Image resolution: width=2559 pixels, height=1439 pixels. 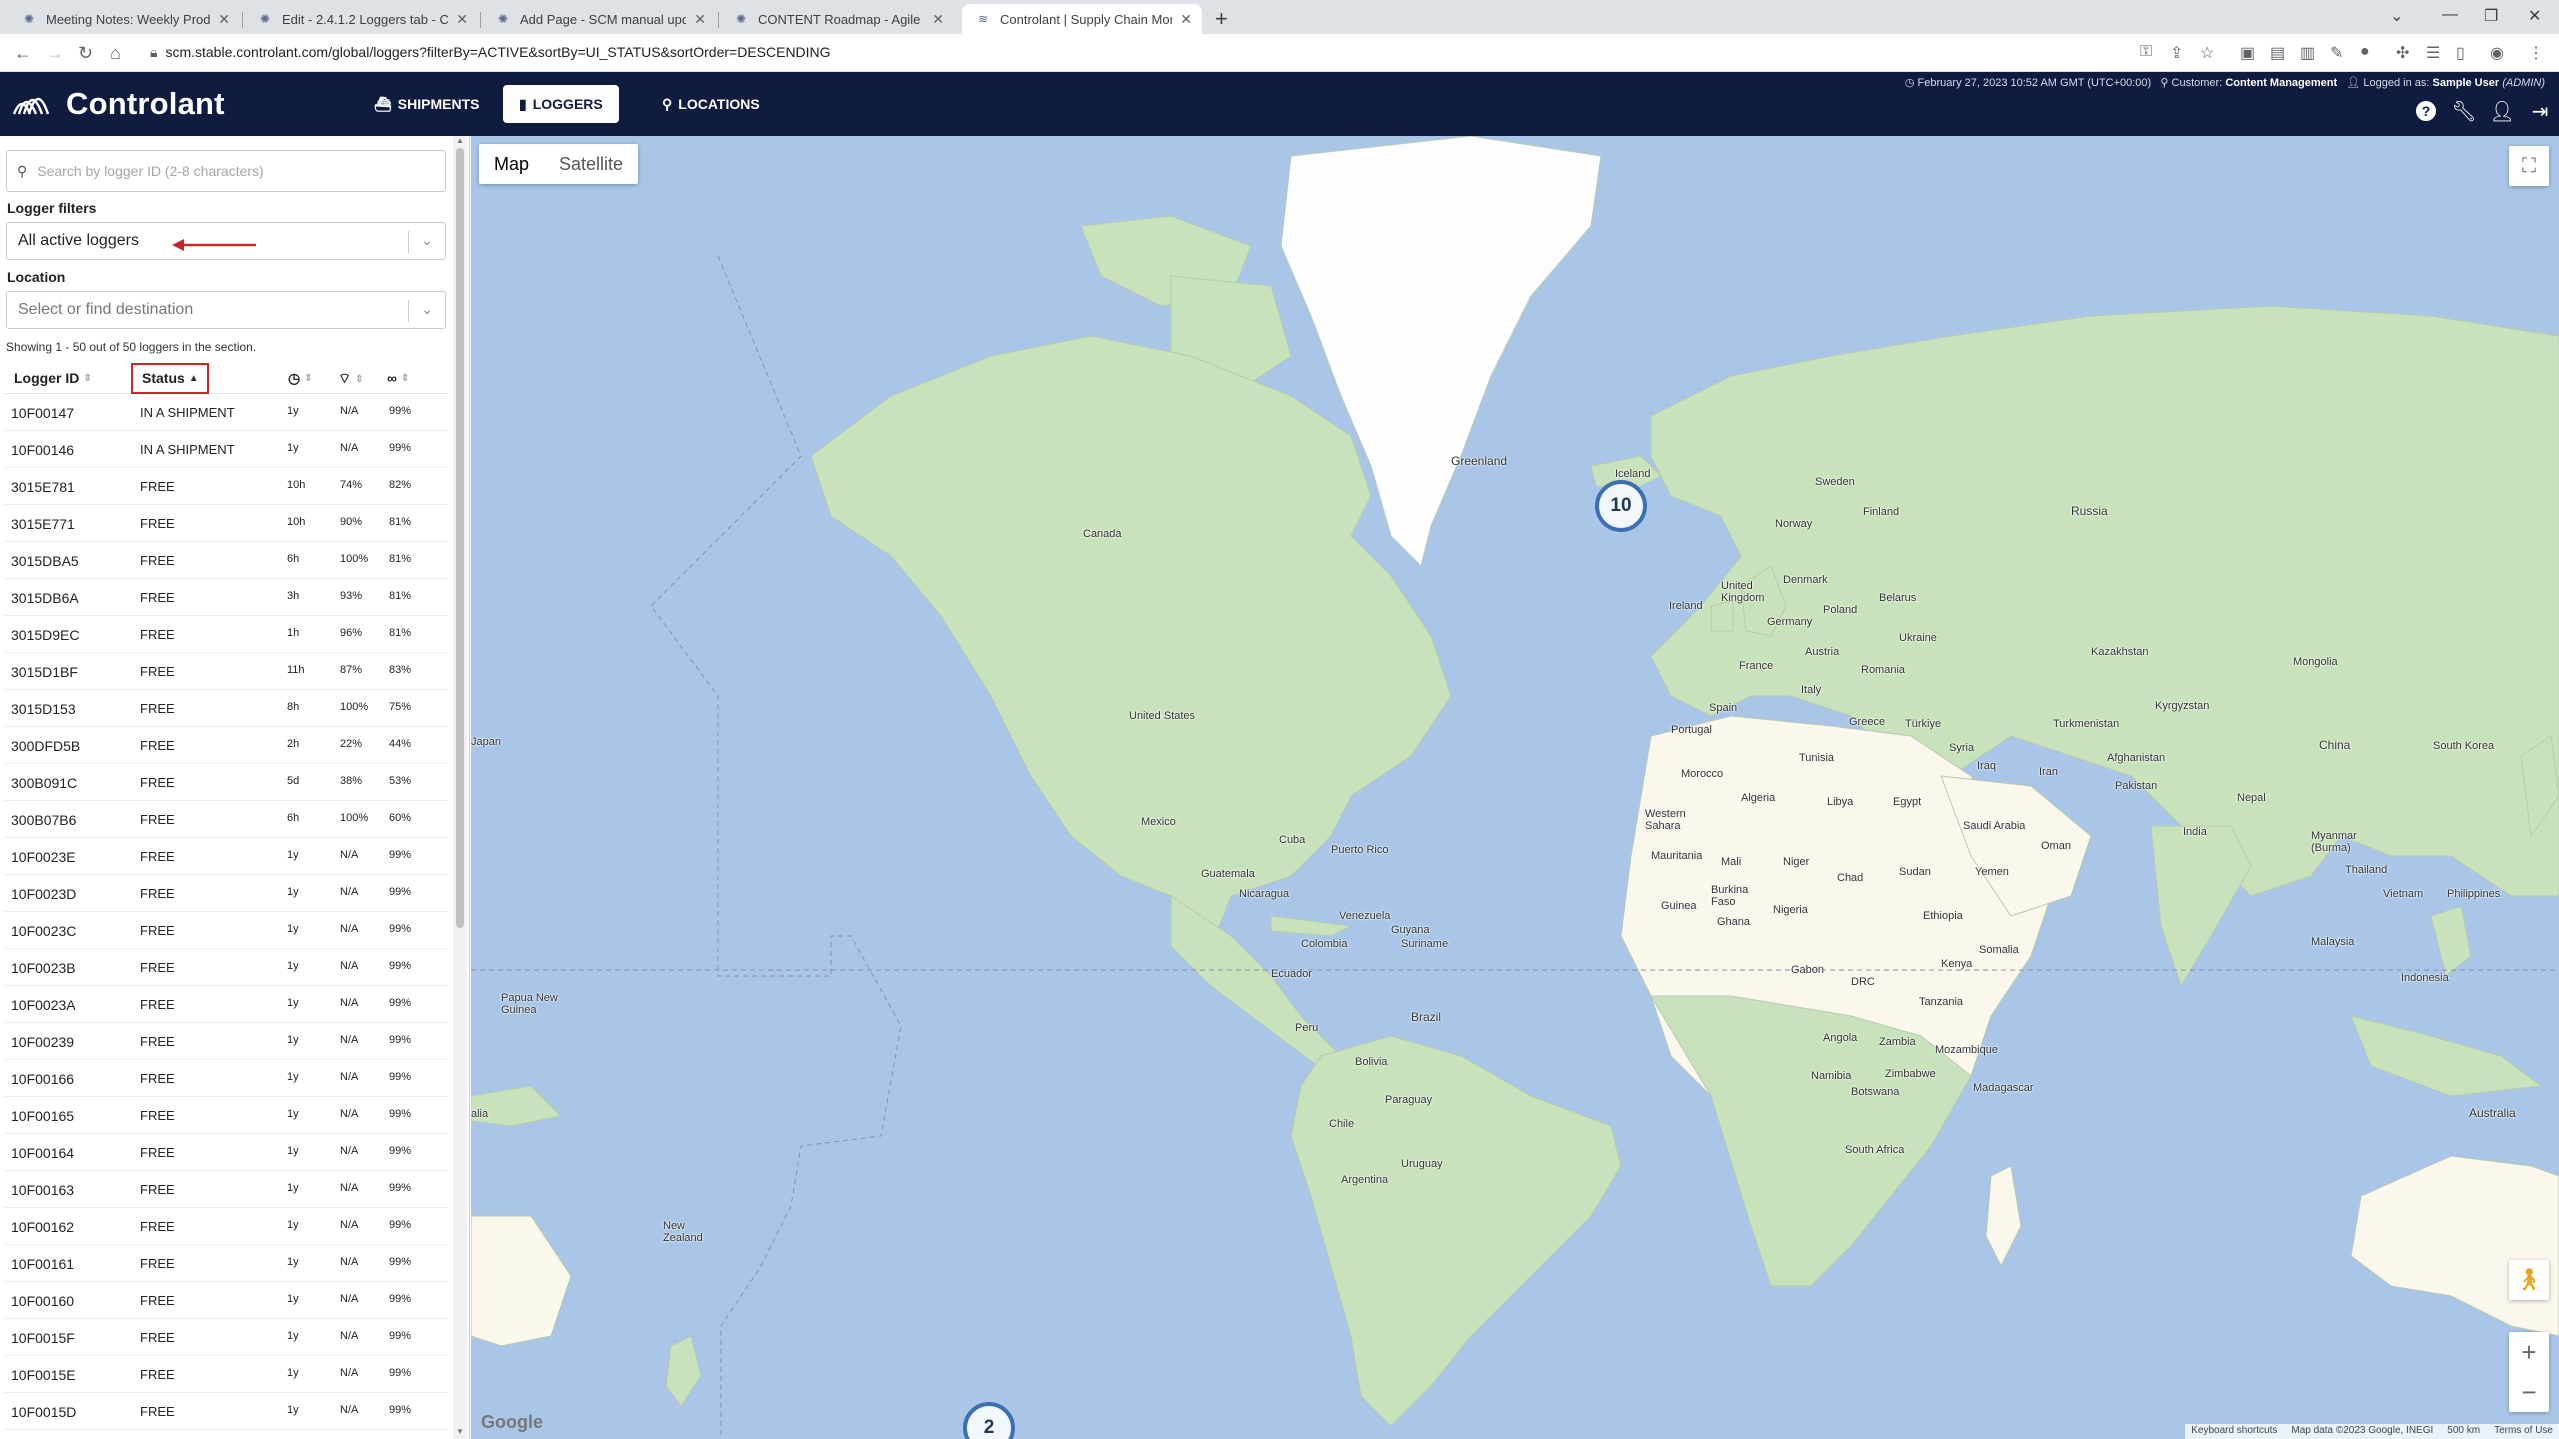 What do you see at coordinates (47, 378) in the screenshot?
I see `column-label: Logger ID` at bounding box center [47, 378].